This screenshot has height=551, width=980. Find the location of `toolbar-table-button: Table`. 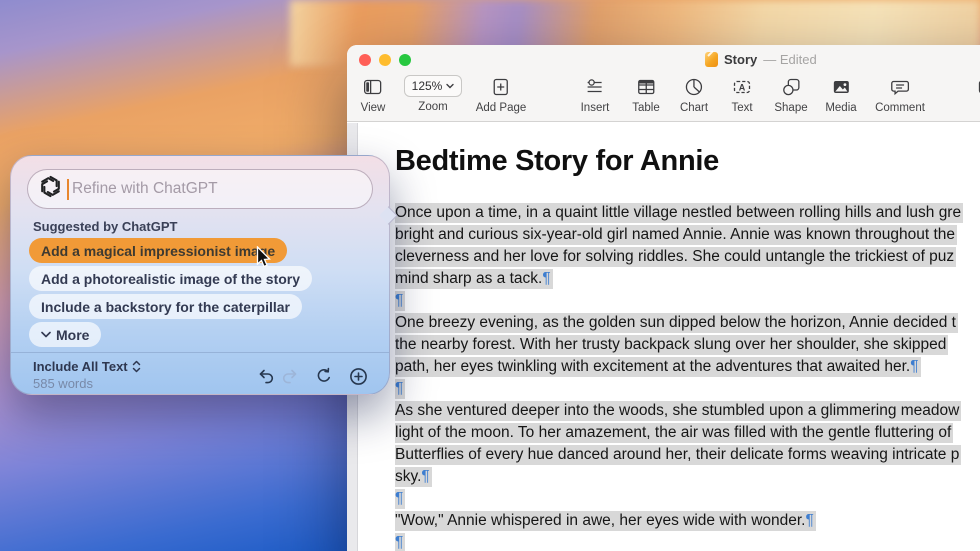

toolbar-table-button: Table is located at coordinates (646, 94).